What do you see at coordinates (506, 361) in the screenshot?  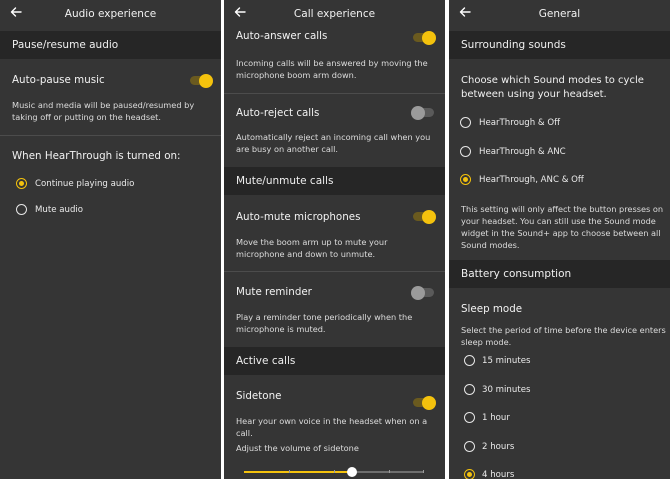 I see `sleep-option-label: 15 minutes` at bounding box center [506, 361].